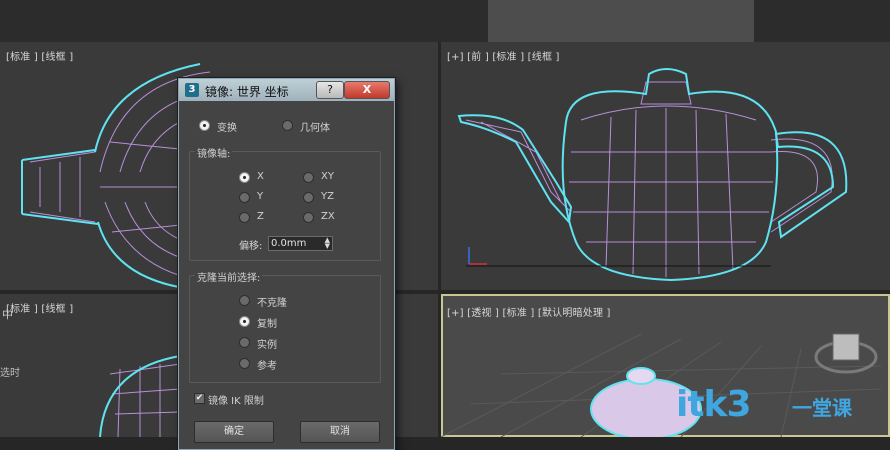  What do you see at coordinates (192, 90) in the screenshot?
I see `app-logo-icon: 3` at bounding box center [192, 90].